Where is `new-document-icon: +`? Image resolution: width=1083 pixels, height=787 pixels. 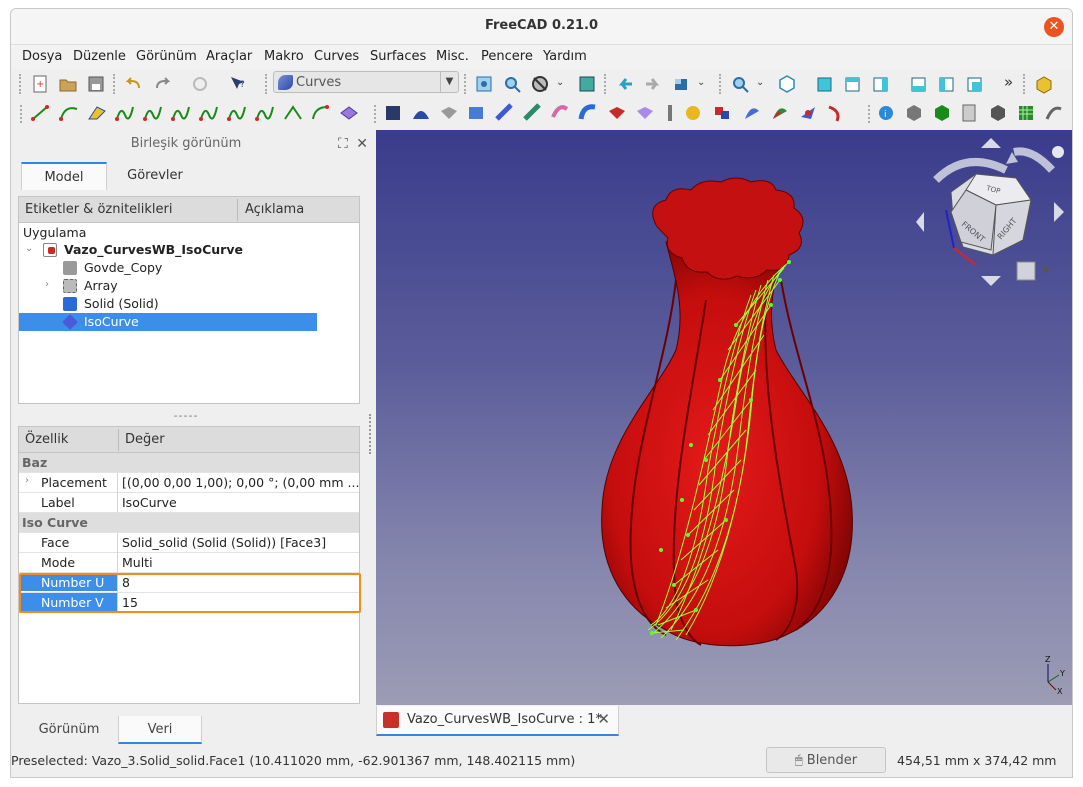 new-document-icon: + is located at coordinates (40, 84).